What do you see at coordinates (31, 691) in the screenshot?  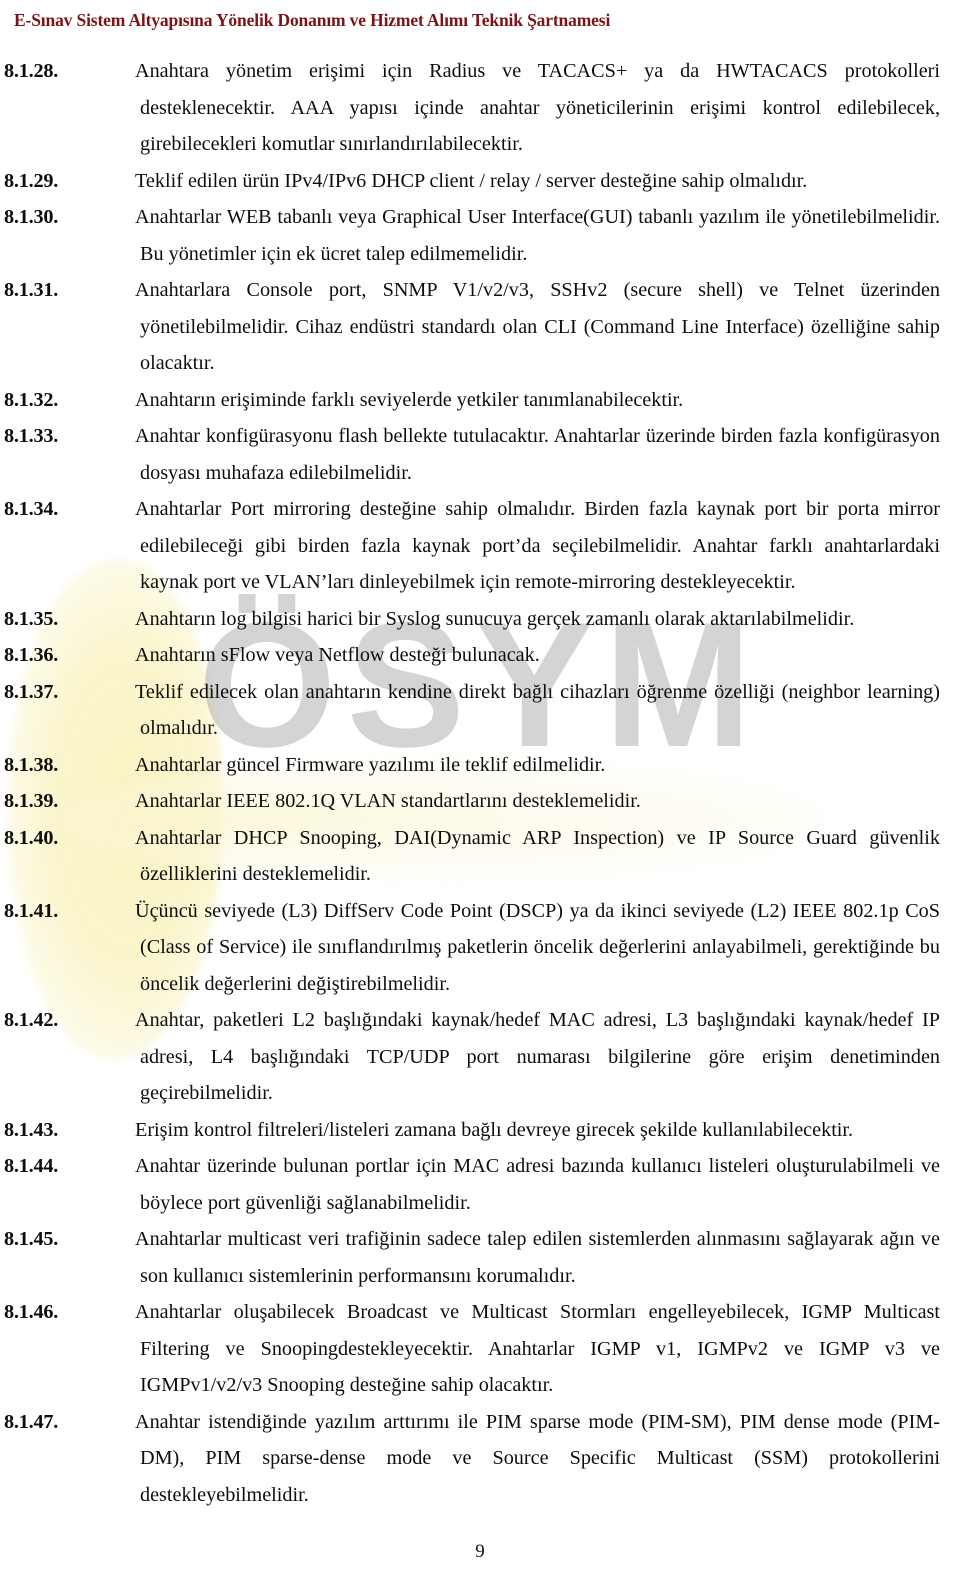 I see `clause-number: 8.1.37.` at bounding box center [31, 691].